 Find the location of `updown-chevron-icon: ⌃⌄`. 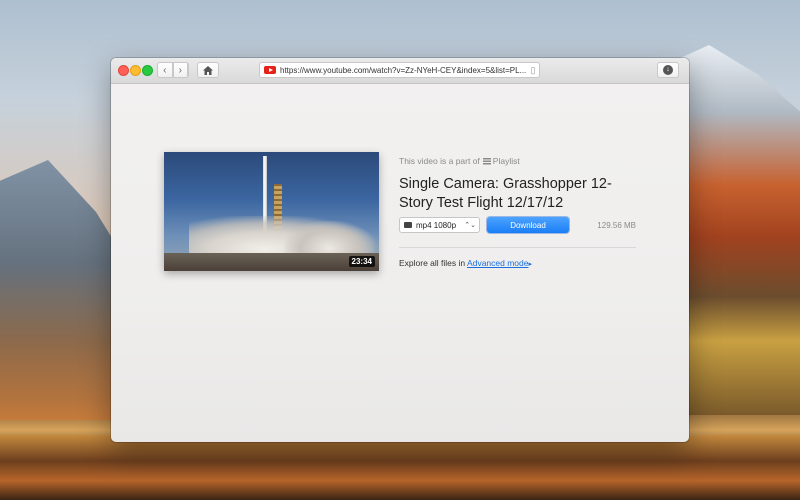

updown-chevron-icon: ⌃⌄ is located at coordinates (470, 225).